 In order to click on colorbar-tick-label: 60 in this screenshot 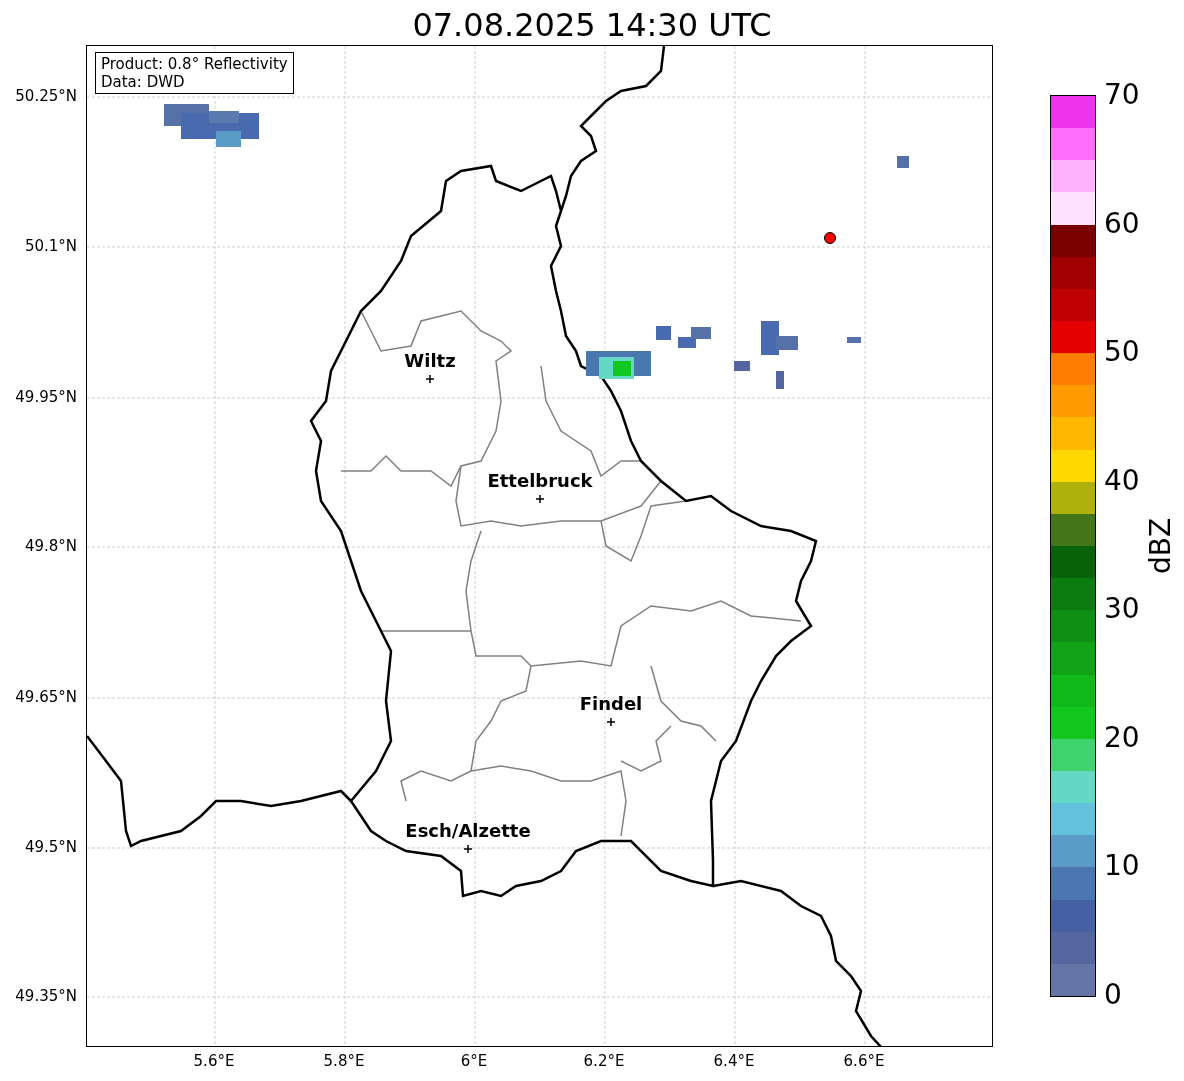, I will do `click(1122, 223)`.